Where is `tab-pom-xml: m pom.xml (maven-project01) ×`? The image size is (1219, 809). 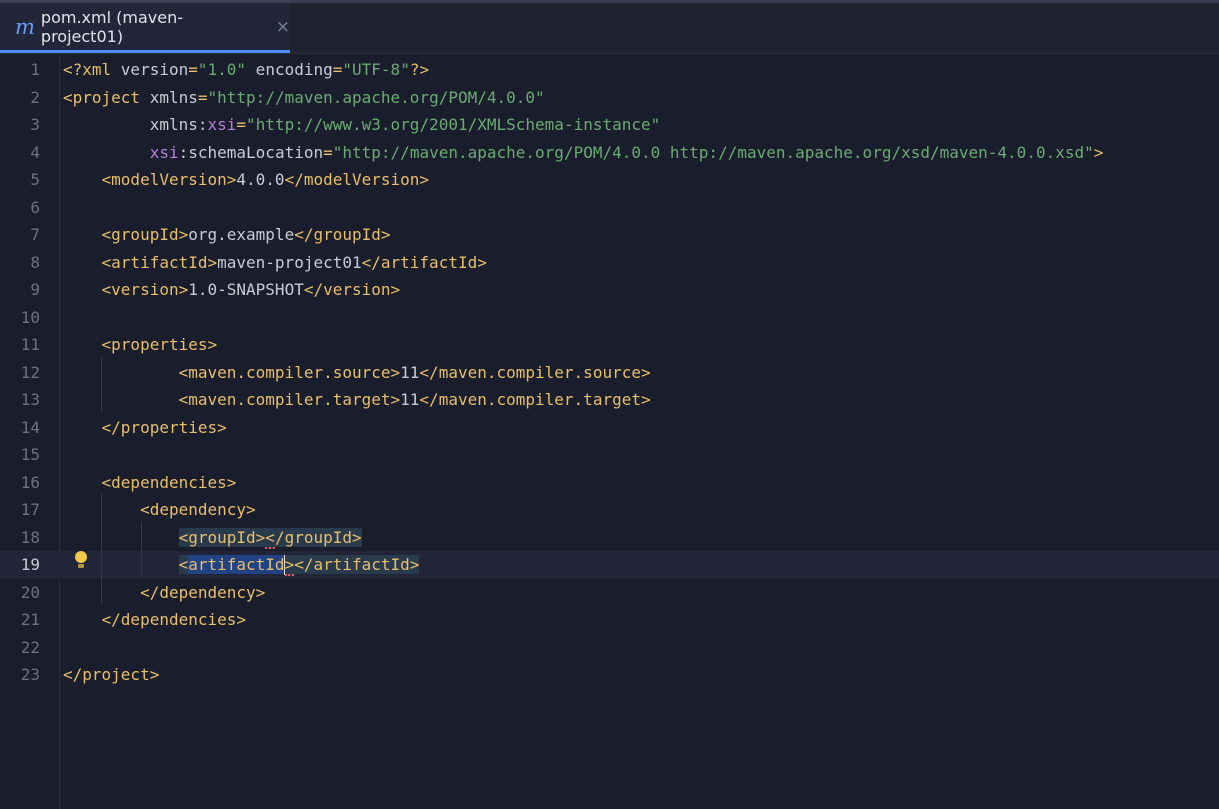
tab-pom-xml: m pom.xml (maven-project01) × is located at coordinates (145, 28).